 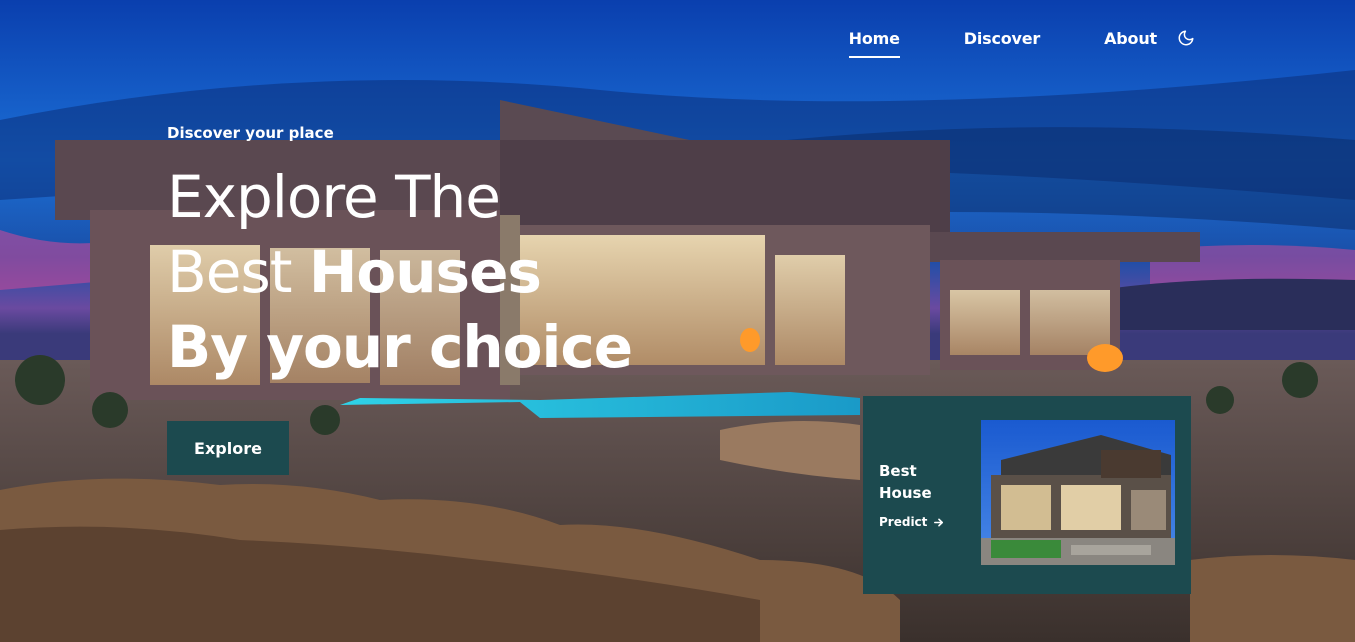 What do you see at coordinates (228, 448) in the screenshot?
I see `explore-button: Explore` at bounding box center [228, 448].